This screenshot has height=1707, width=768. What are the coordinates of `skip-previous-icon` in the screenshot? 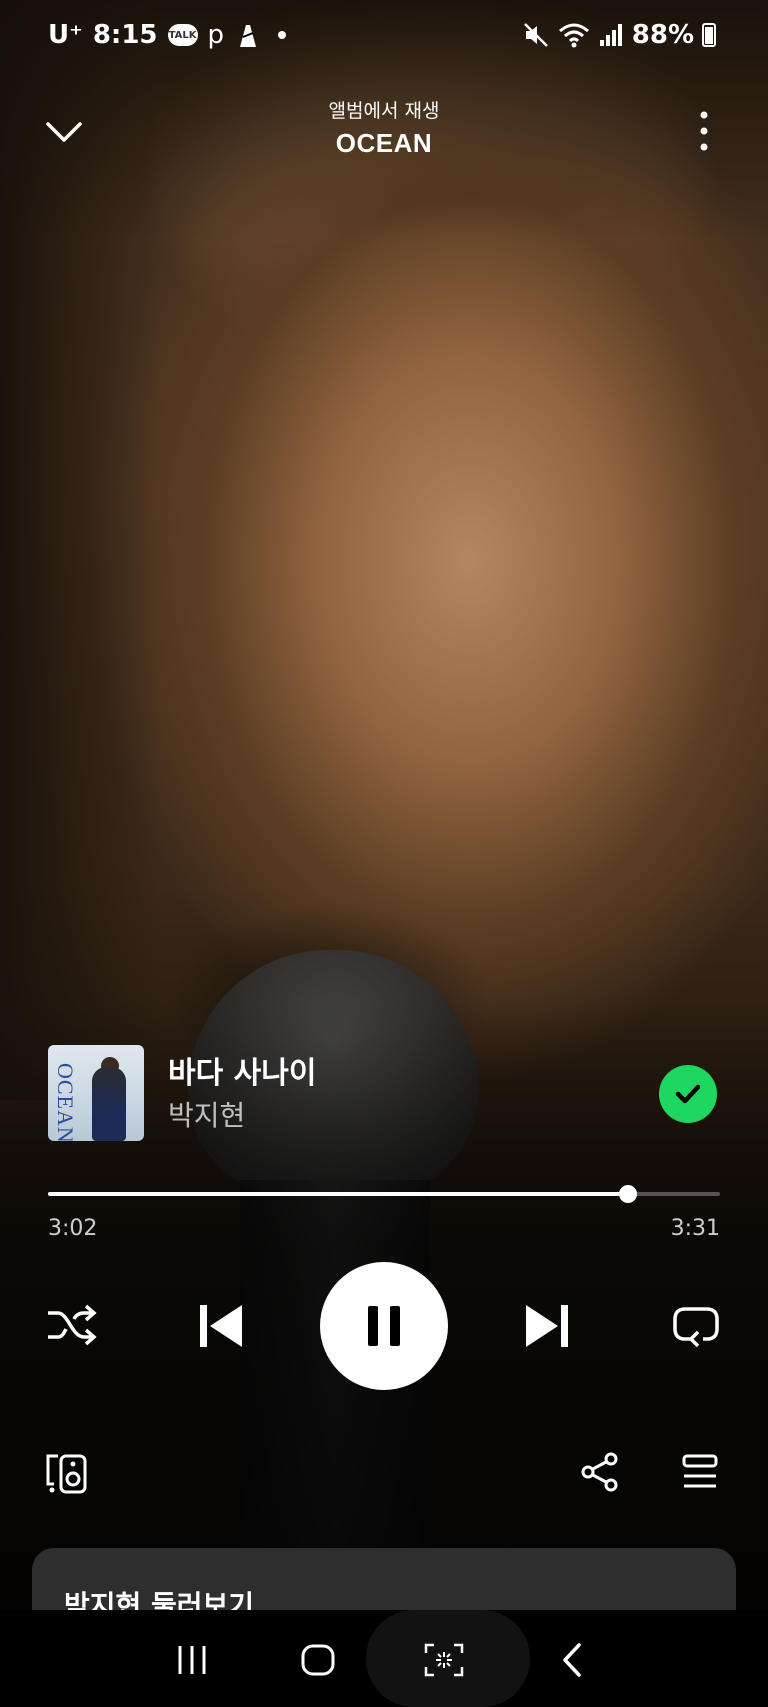 It's located at (221, 1326).